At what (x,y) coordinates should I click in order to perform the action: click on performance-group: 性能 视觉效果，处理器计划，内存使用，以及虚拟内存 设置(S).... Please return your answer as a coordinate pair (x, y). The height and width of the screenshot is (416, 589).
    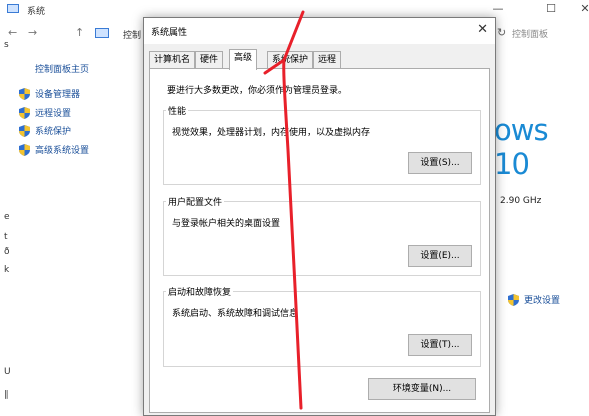
    Looking at the image, I should click on (322, 144).